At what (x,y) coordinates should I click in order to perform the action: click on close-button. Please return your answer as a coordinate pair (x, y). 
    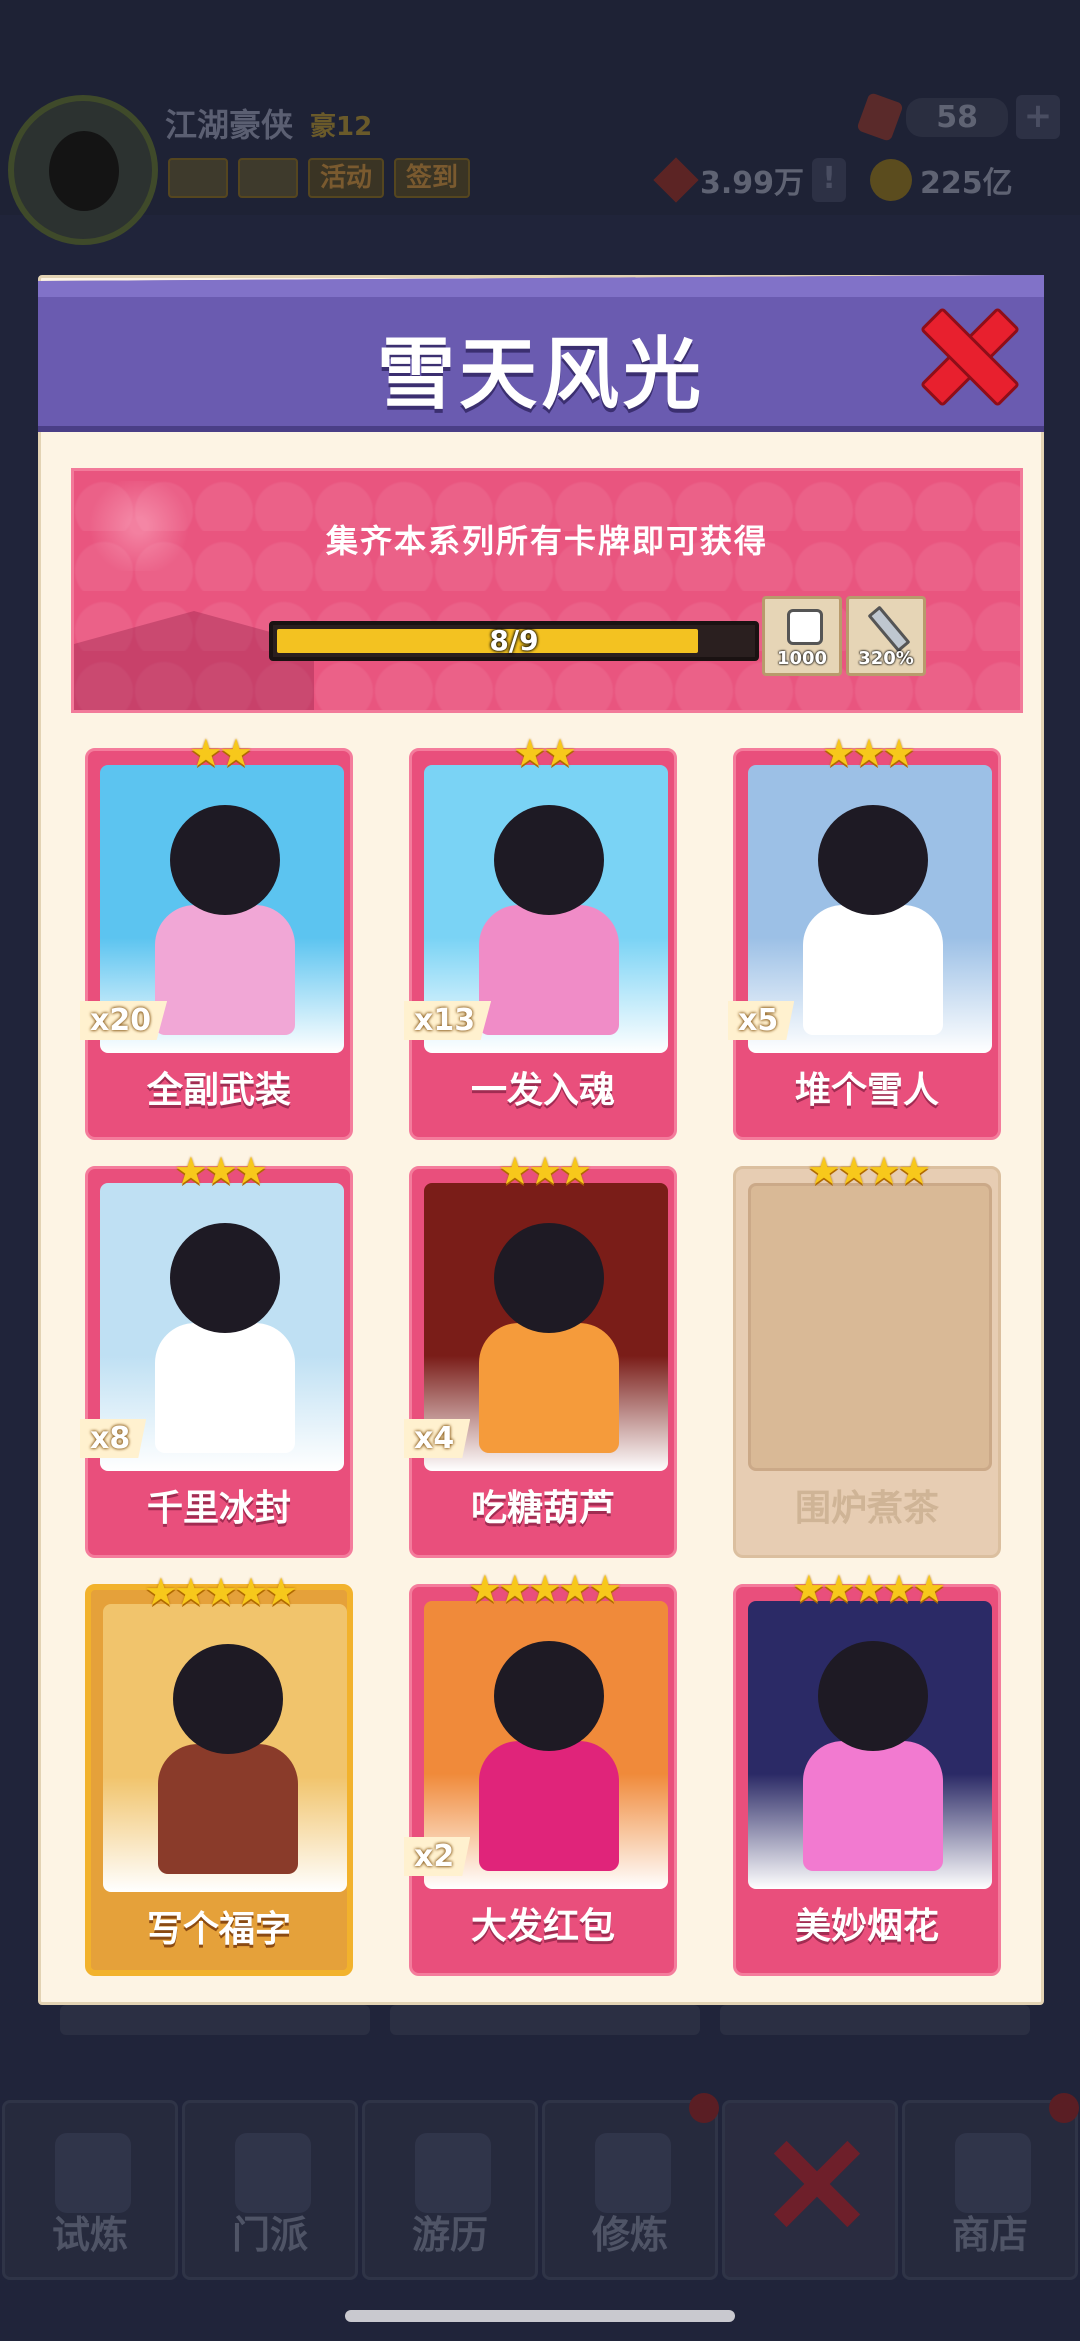
    Looking at the image, I should click on (967, 354).